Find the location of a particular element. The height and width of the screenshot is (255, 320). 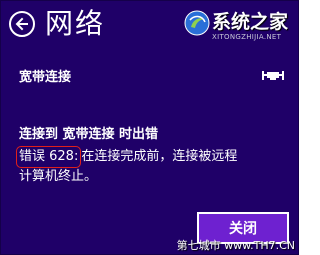

error-message-line-2: 计算机终止。 is located at coordinates (58, 176).